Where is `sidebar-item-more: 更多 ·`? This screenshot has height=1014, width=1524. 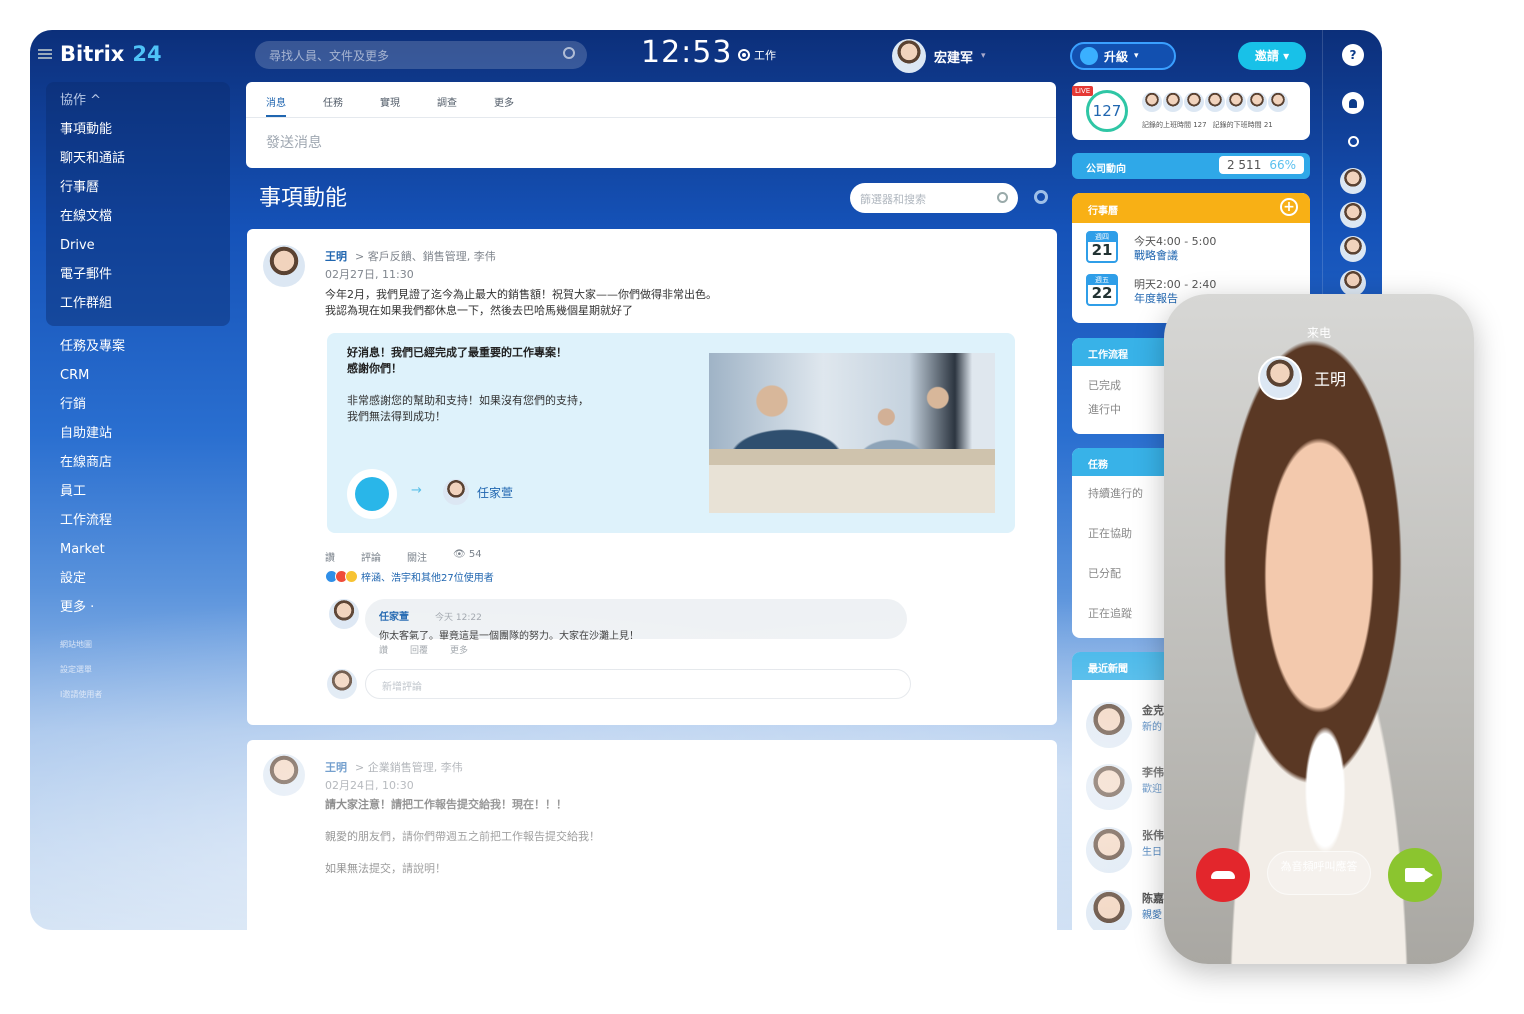
sidebar-item-more: 更多 · is located at coordinates (138, 607).